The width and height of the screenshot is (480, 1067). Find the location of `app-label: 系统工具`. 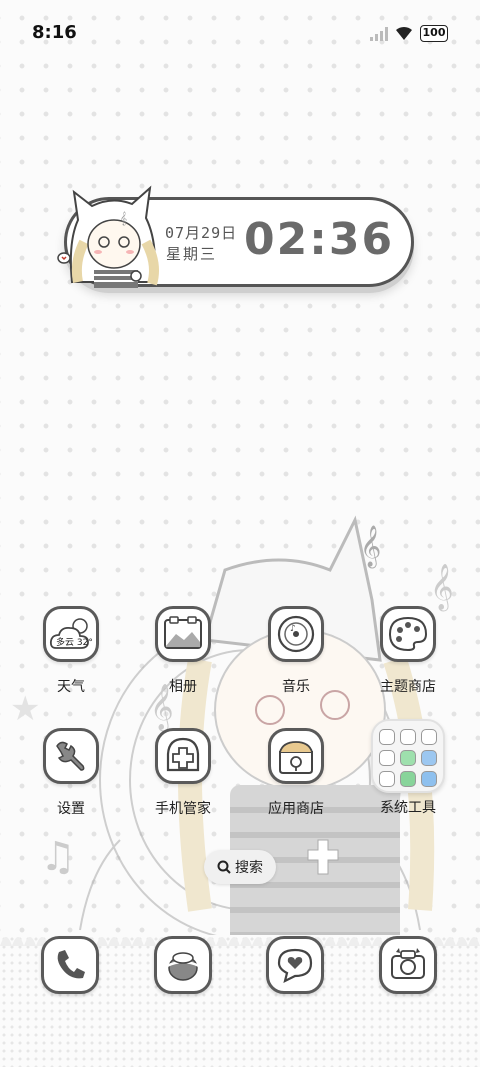

app-label: 系统工具 is located at coordinates (408, 808).